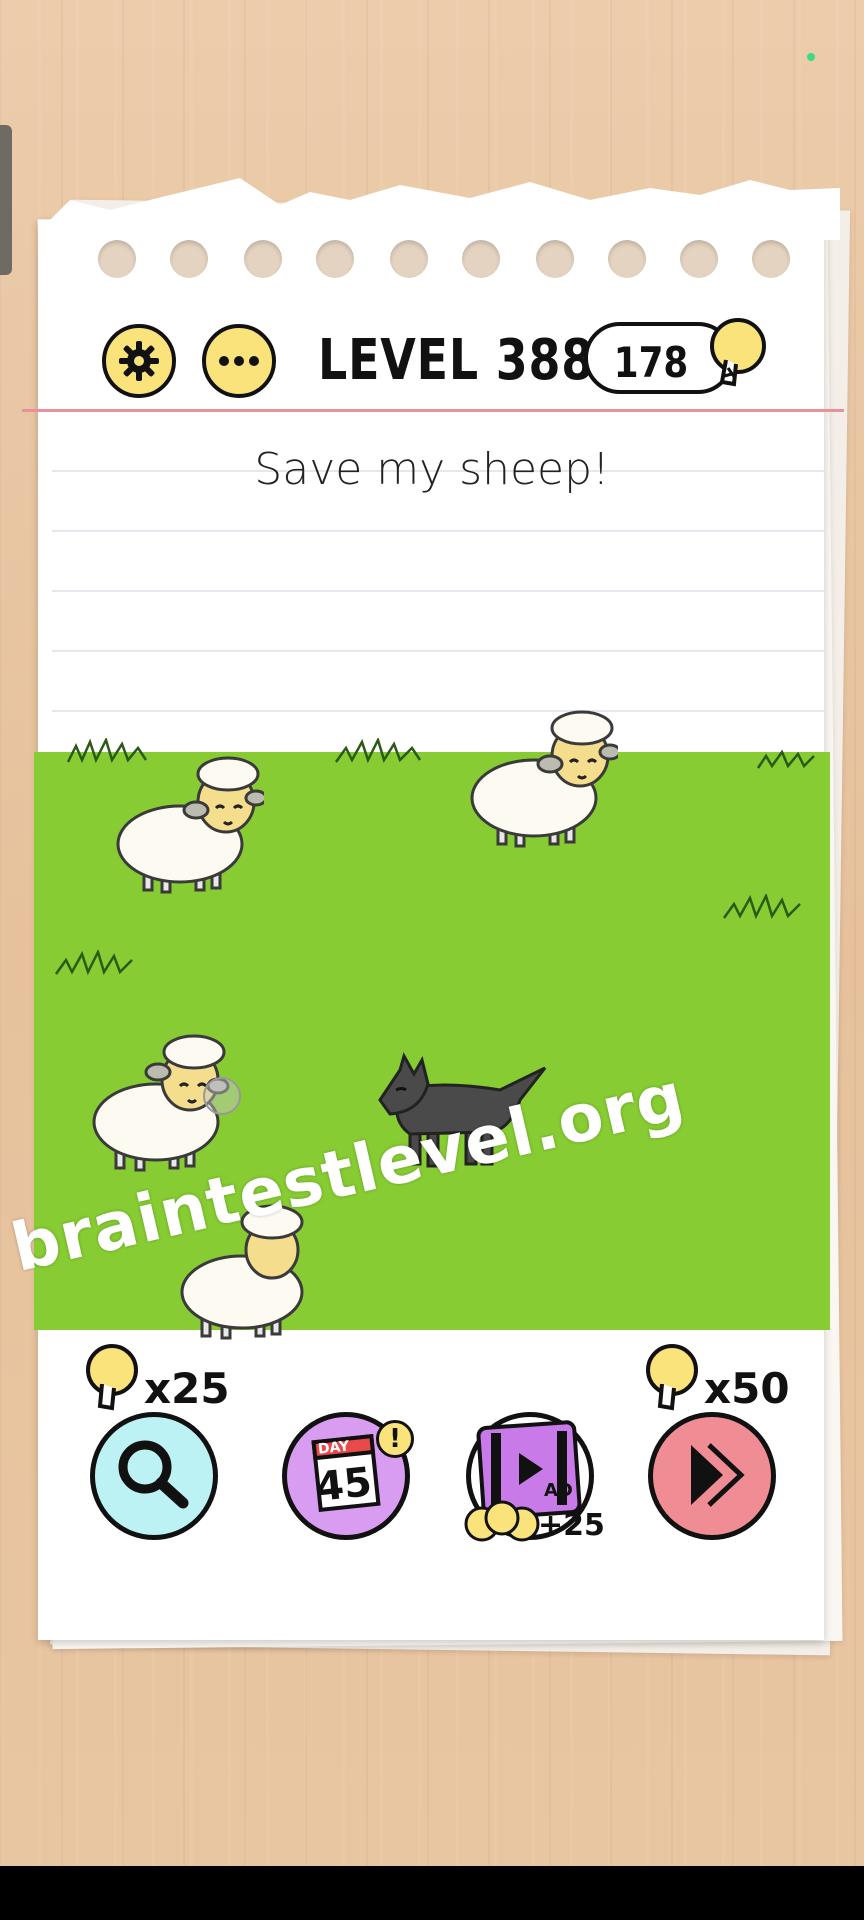  I want to click on more-icon, so click(239, 361).